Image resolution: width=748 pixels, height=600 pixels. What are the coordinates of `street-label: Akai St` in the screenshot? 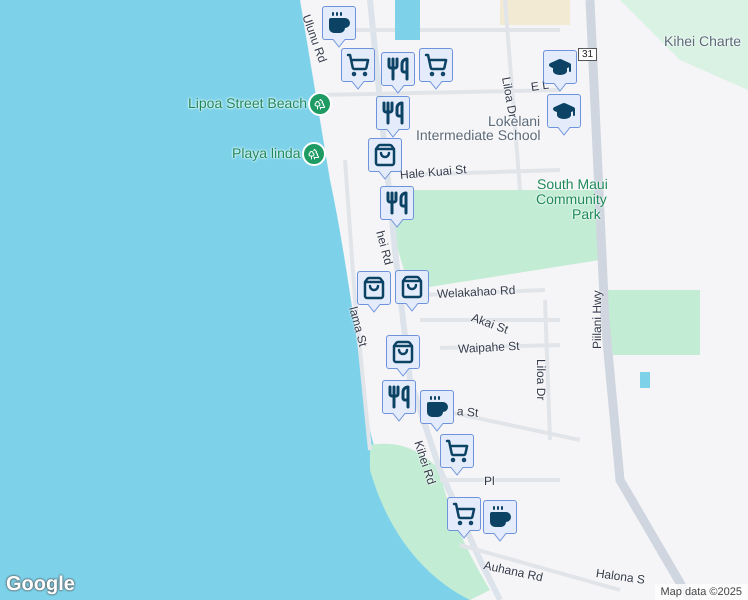 It's located at (490, 323).